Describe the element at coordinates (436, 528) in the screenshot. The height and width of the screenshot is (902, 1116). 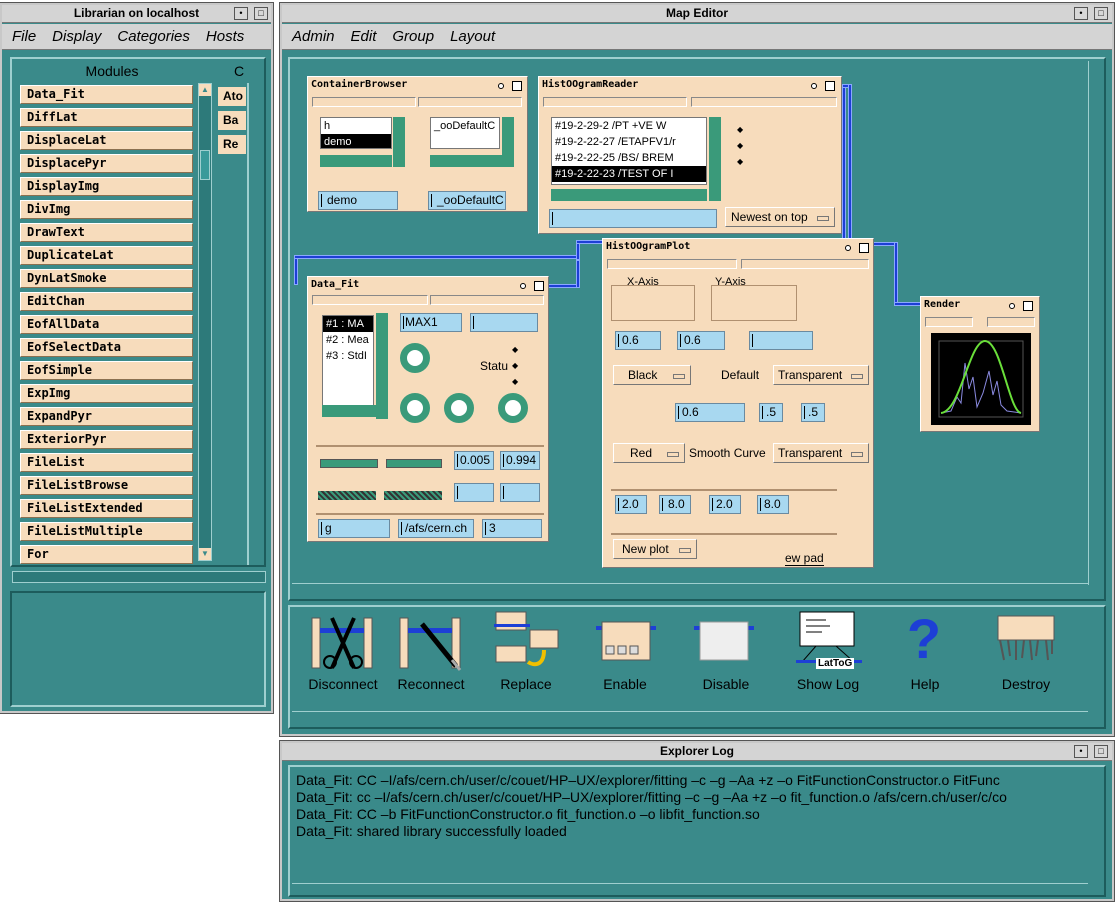
I see `fit-bottom-field-2: /afs/cern.ch` at that location.